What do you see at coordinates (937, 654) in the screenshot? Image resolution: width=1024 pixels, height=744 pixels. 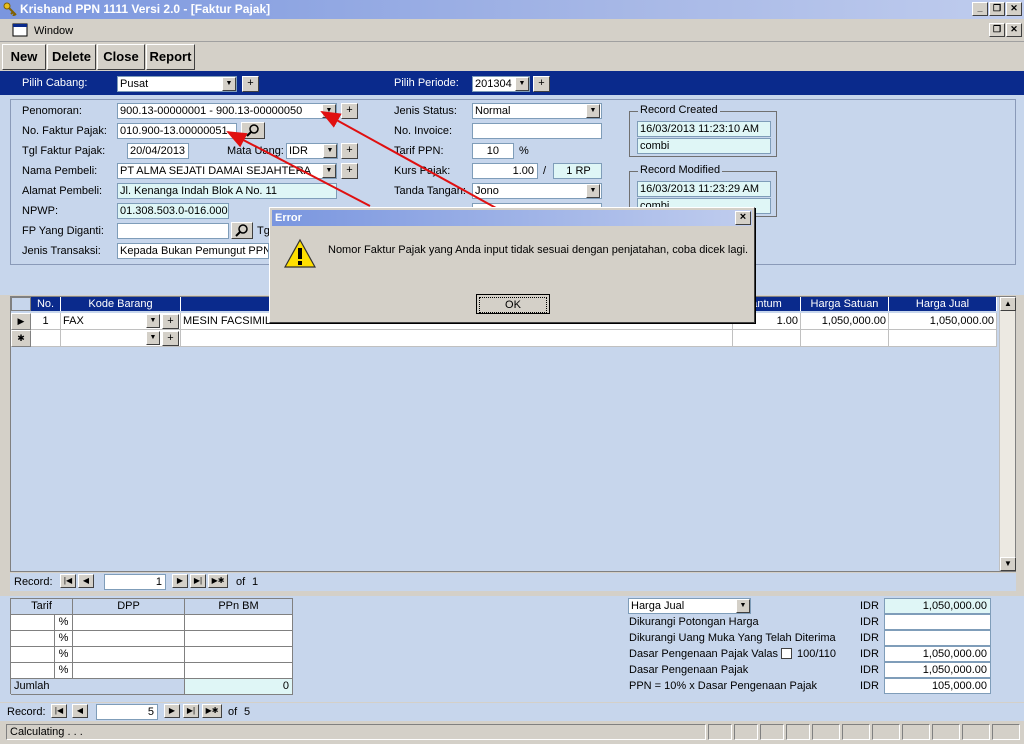 I see `dpp-valas-value: 1,050,000.00` at bounding box center [937, 654].